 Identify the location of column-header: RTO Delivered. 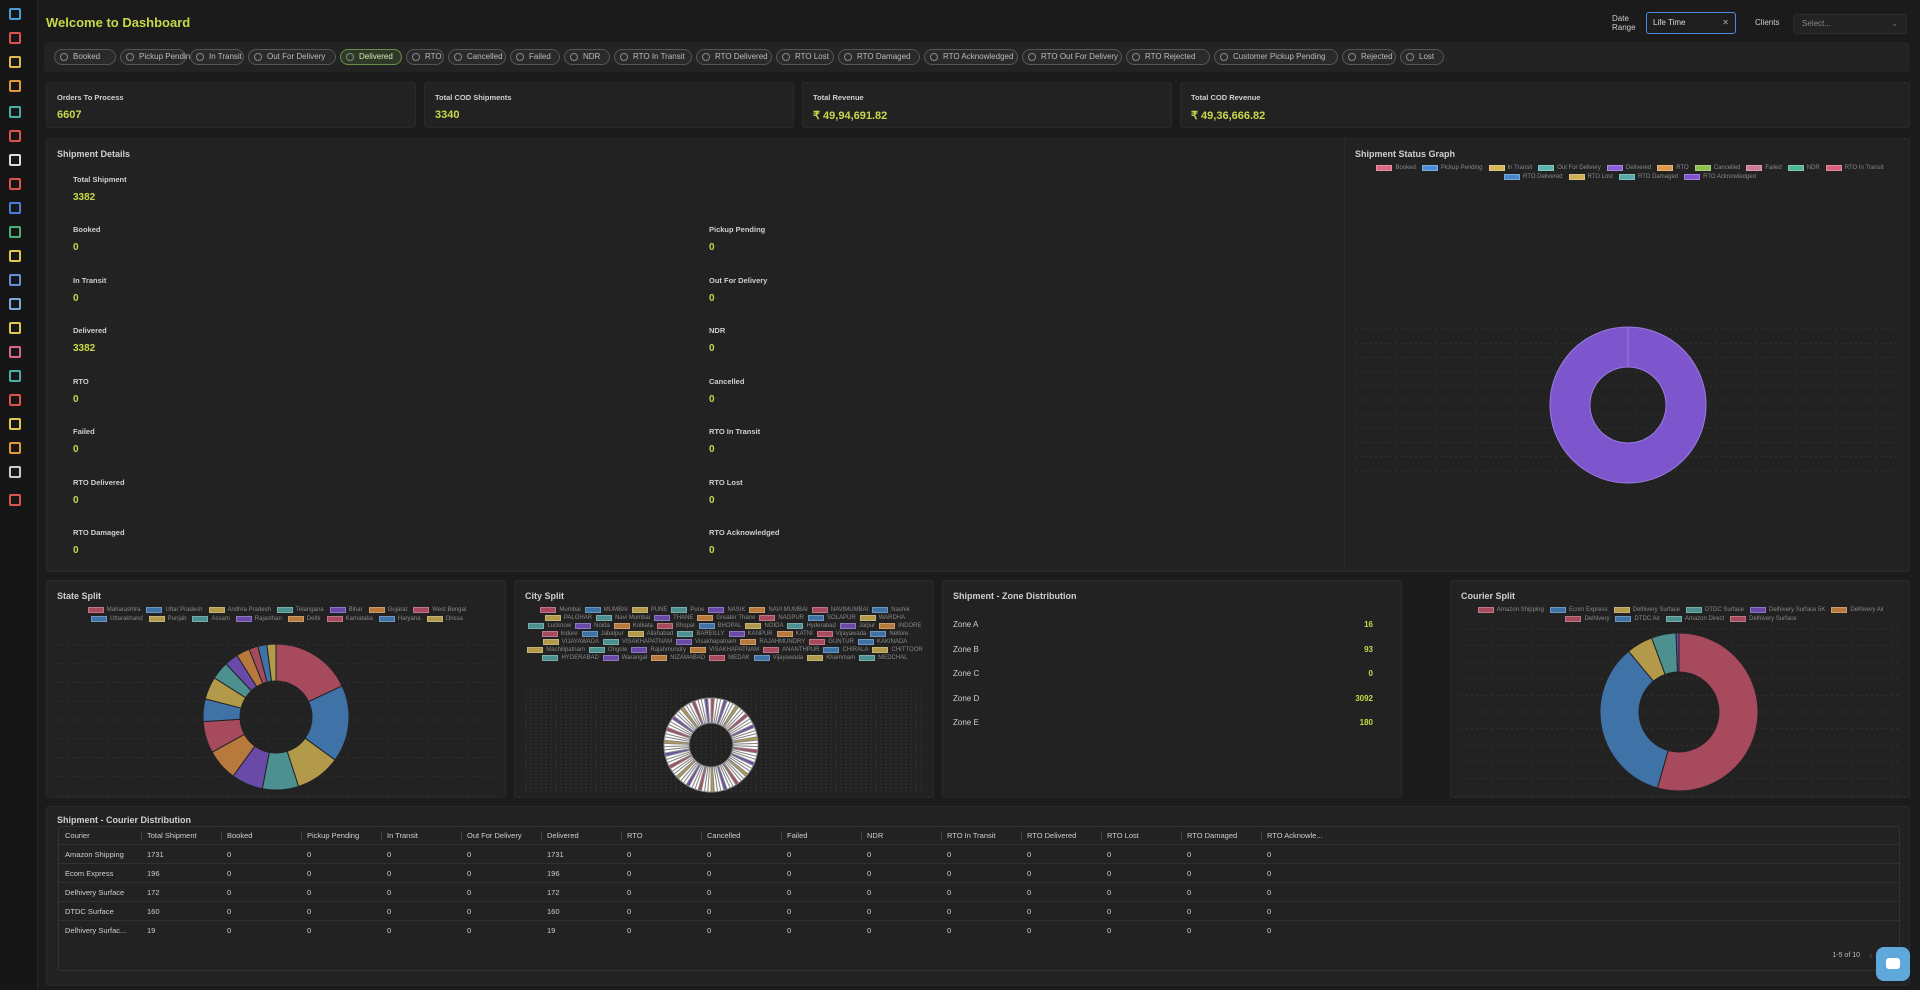
(1051, 835).